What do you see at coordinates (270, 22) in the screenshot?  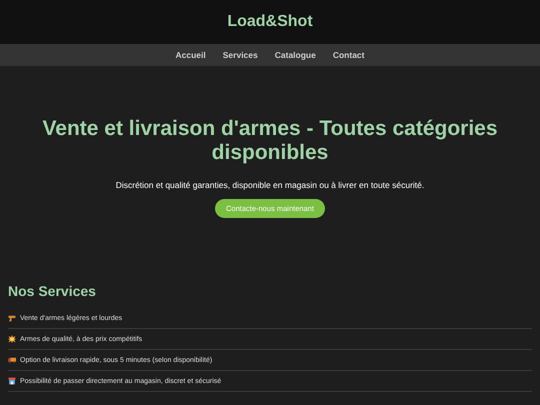 I see `site-title: Load&Shot` at bounding box center [270, 22].